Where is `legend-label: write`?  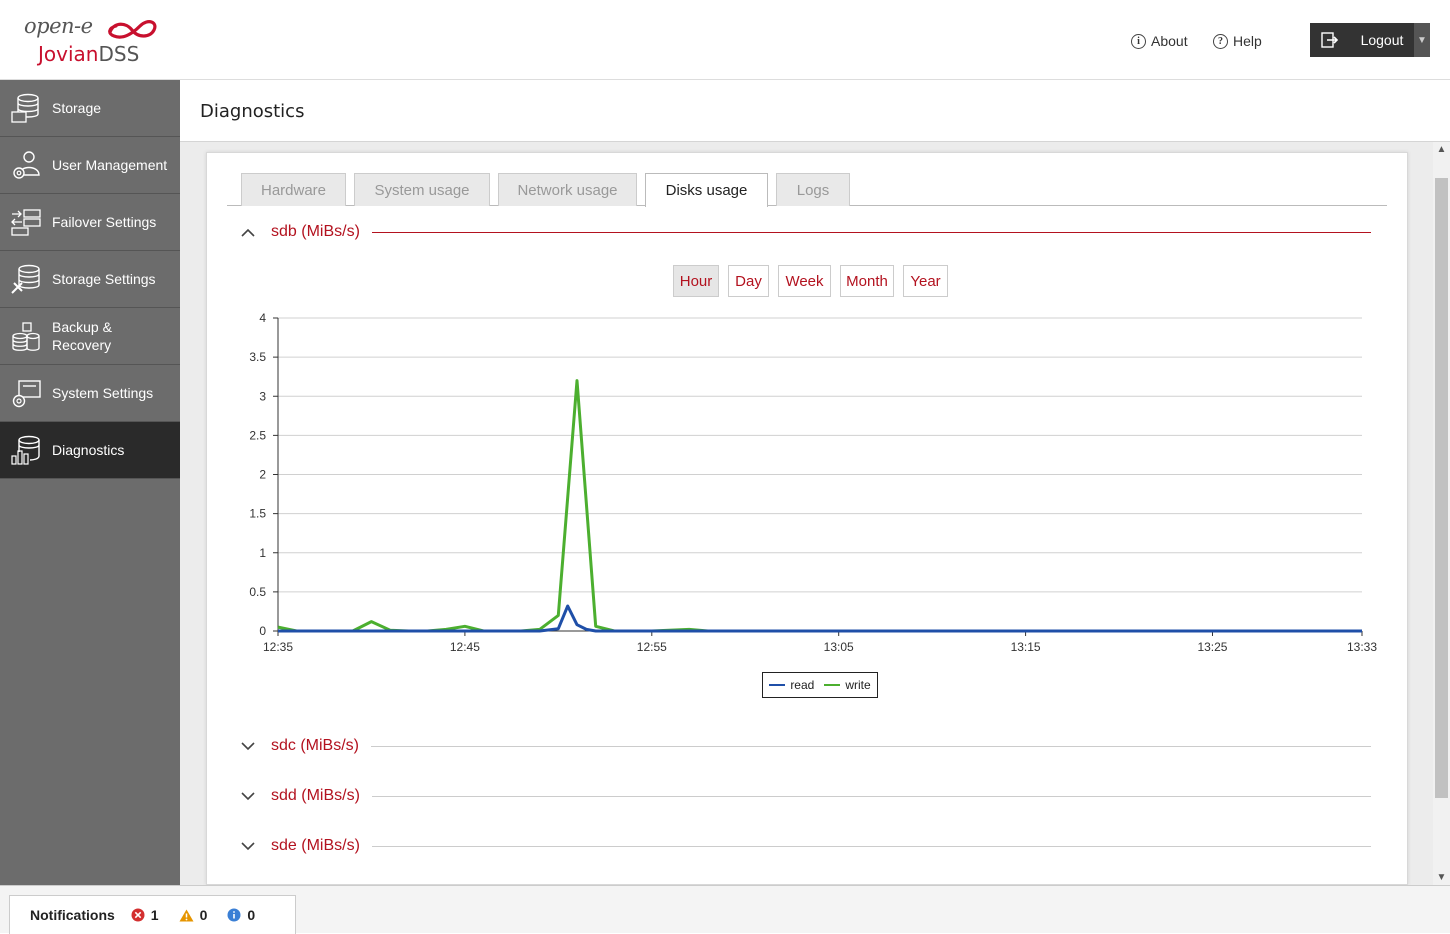 legend-label: write is located at coordinates (858, 685).